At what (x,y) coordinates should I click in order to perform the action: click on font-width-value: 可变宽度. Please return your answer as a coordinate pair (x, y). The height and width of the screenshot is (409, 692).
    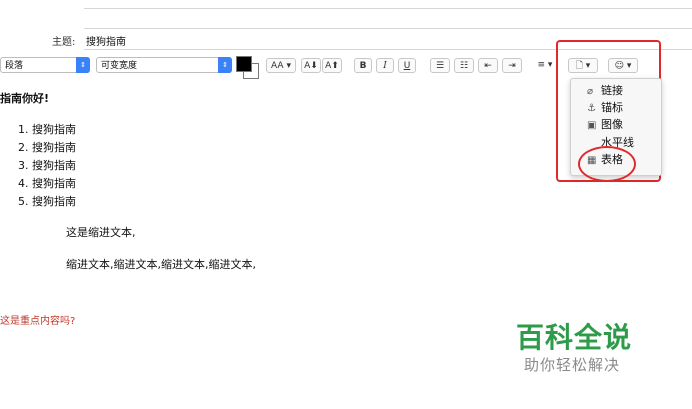
    Looking at the image, I should click on (119, 66).